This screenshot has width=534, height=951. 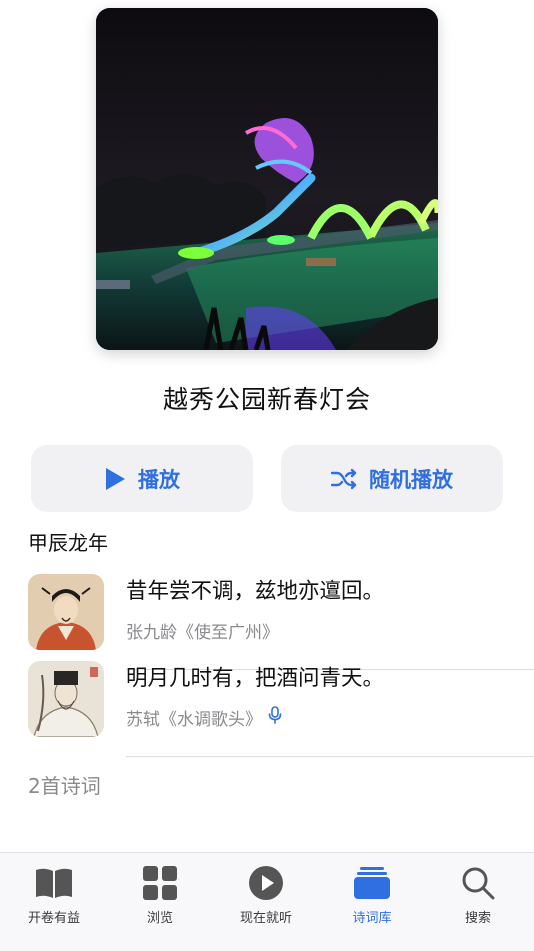 I want to click on poem-source: 苏轼《水调歌头》, so click(x=204, y=717).